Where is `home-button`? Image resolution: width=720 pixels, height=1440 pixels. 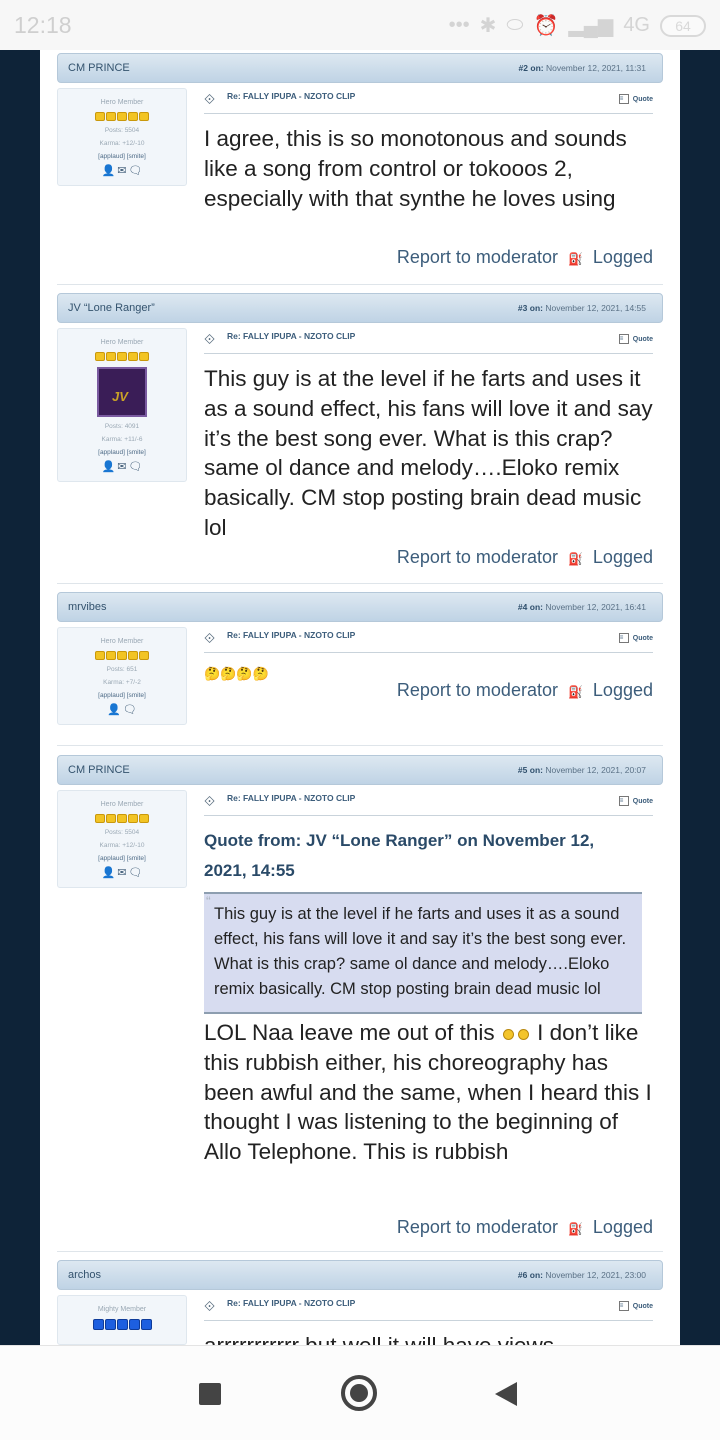 home-button is located at coordinates (359, 1393).